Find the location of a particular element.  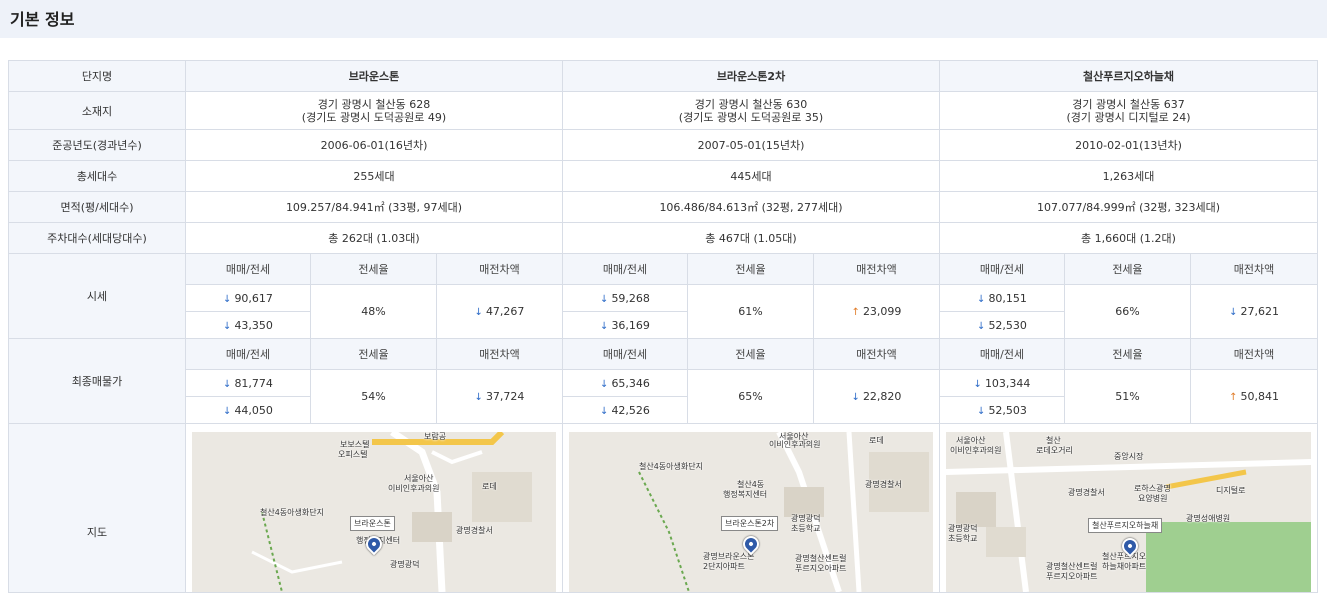

trade-price: 65,346 is located at coordinates (630, 383).